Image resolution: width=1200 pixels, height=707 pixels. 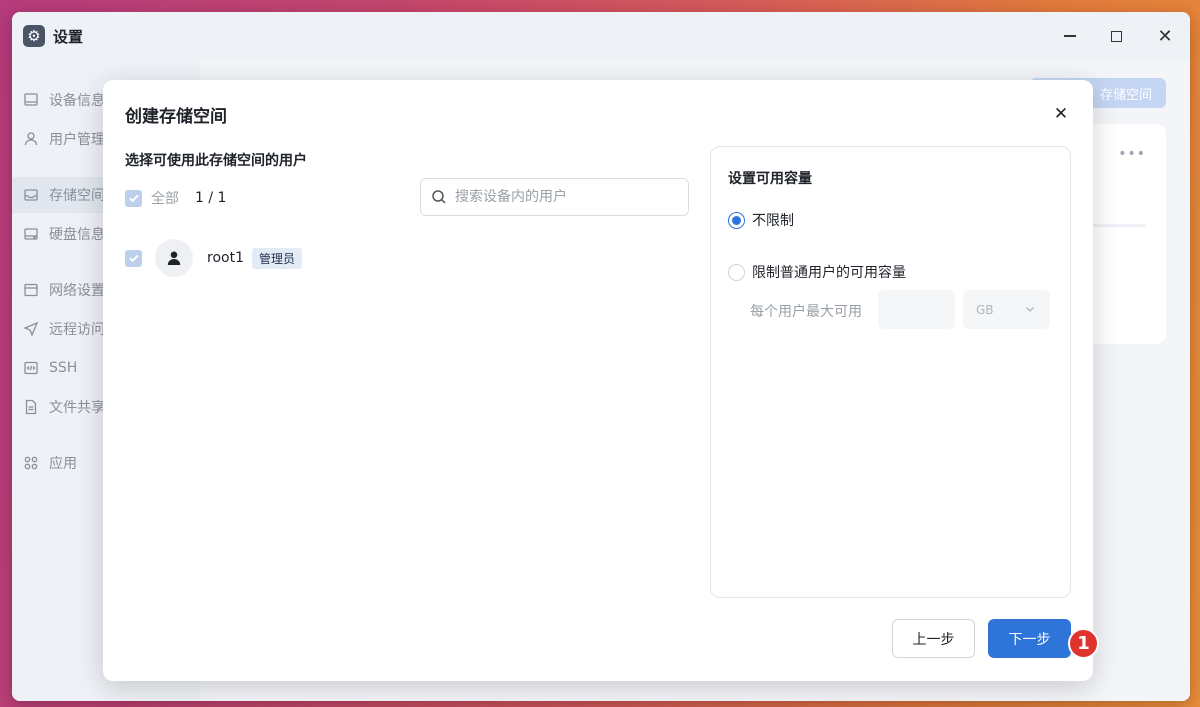 What do you see at coordinates (736, 272) in the screenshot?
I see `limited-radio` at bounding box center [736, 272].